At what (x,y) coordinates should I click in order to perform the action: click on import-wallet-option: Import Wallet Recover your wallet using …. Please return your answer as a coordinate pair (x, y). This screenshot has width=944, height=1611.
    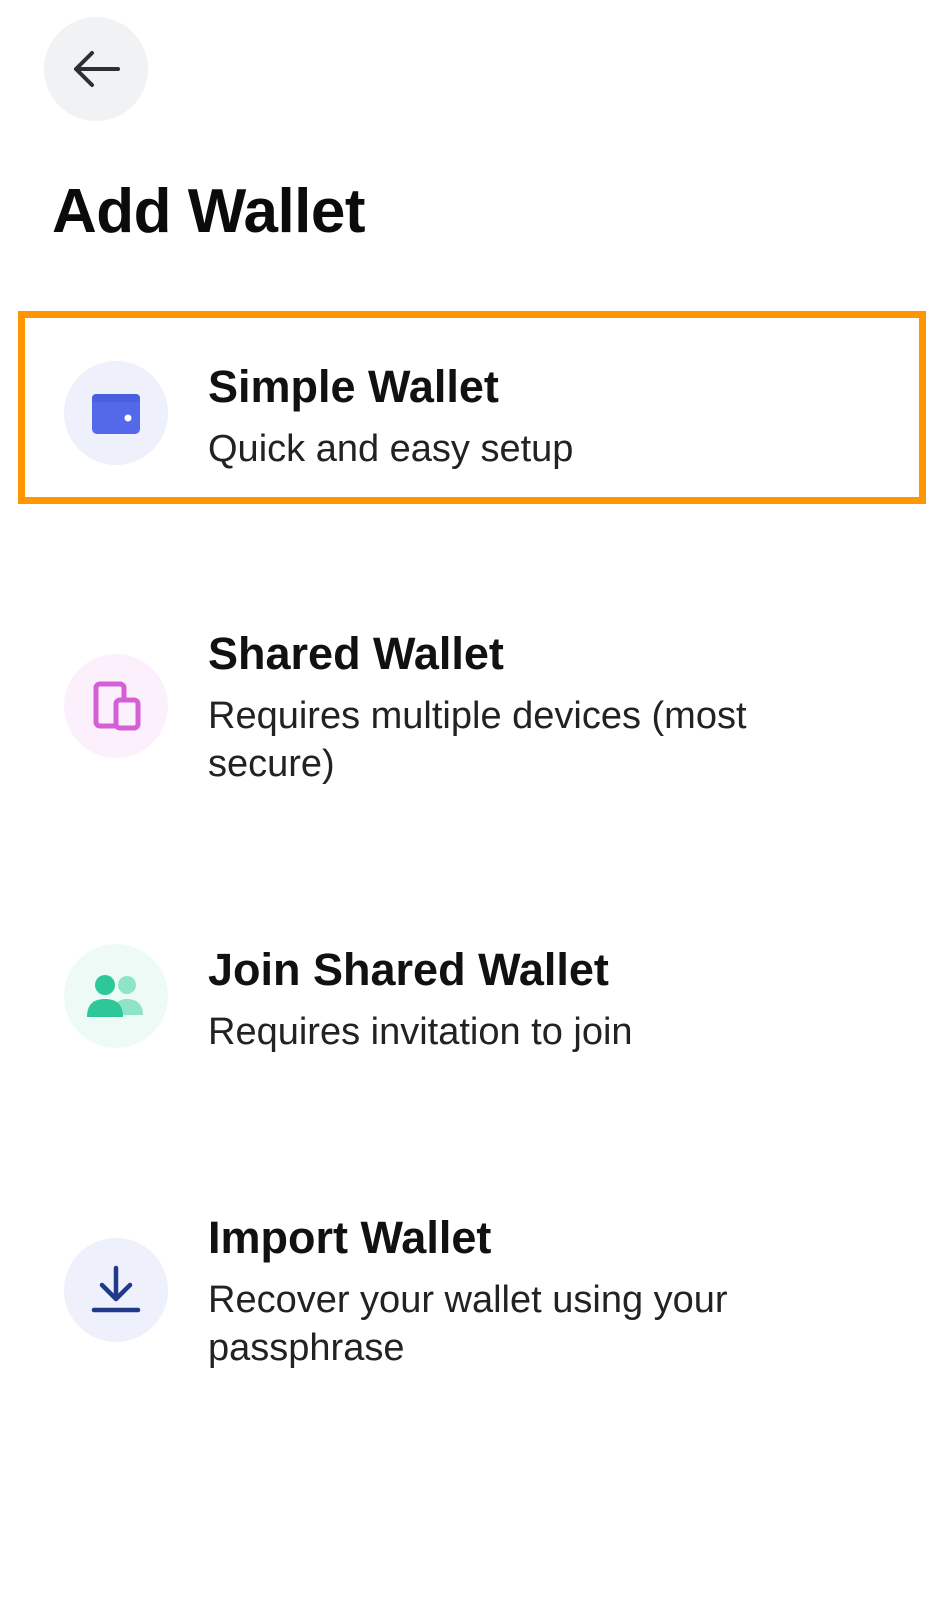
    Looking at the image, I should click on (472, 1284).